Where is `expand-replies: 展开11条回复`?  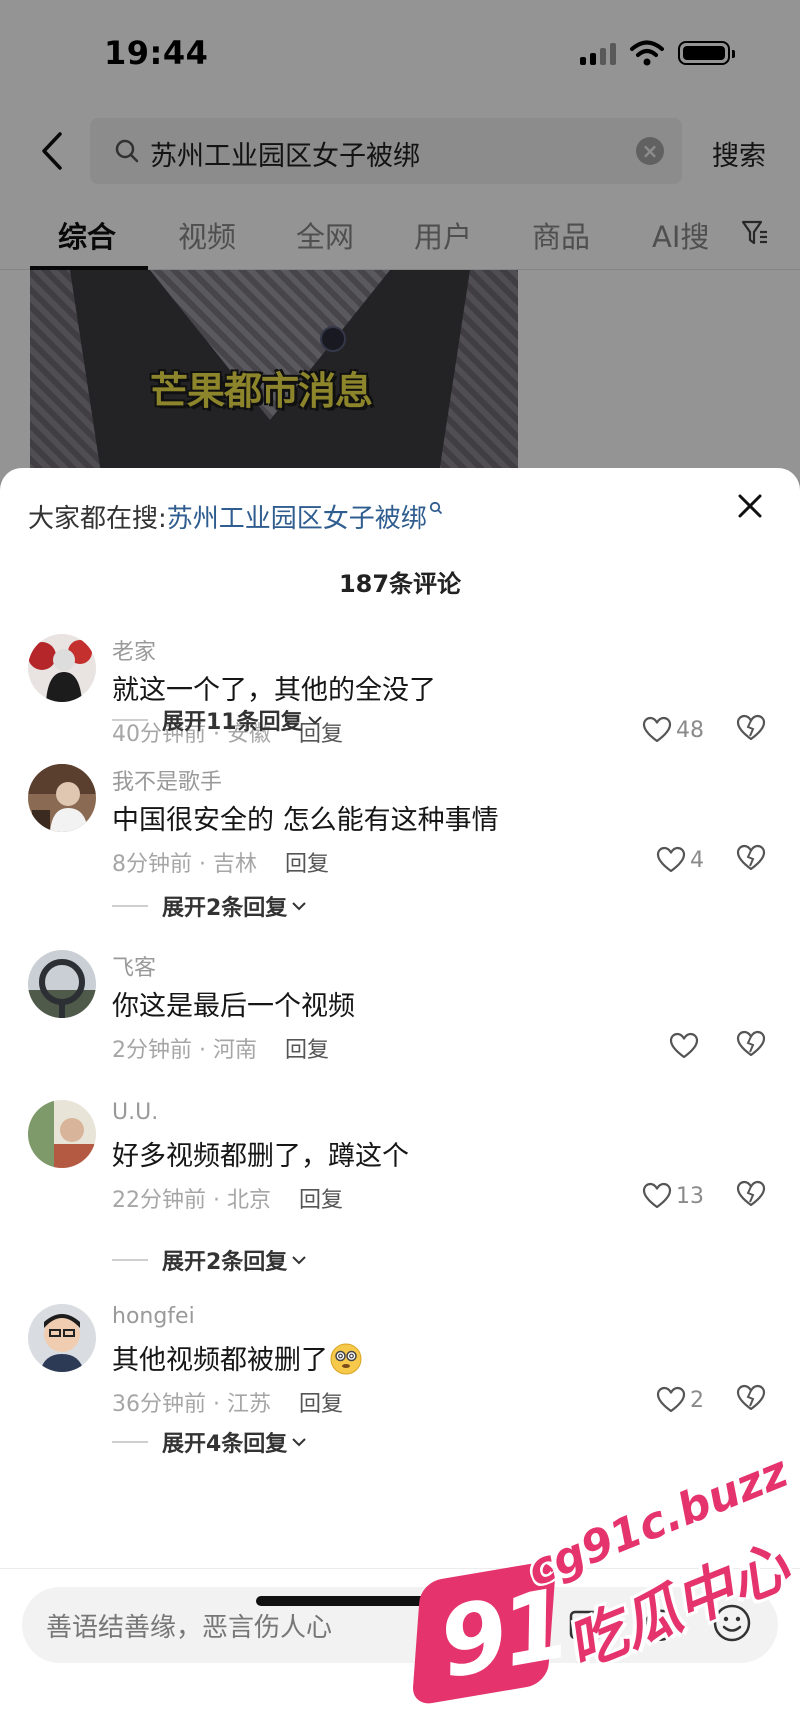 expand-replies: 展开11条回复 is located at coordinates (217, 720).